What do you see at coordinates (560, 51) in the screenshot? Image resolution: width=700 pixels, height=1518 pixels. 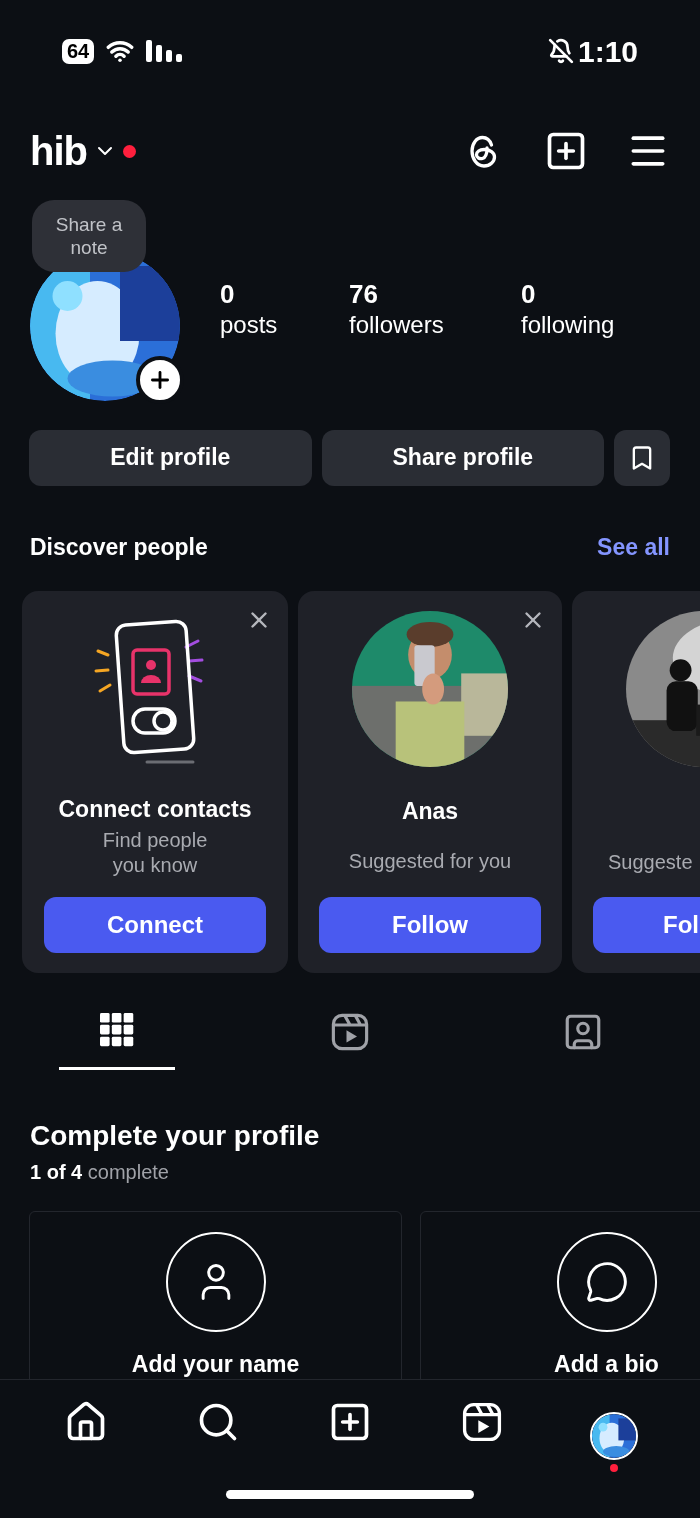 I see `bell-off-icon` at bounding box center [560, 51].